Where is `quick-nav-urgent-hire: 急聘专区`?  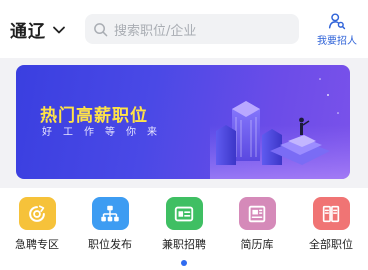 quick-nav-urgent-hire: 急聘专区 is located at coordinates (37, 224).